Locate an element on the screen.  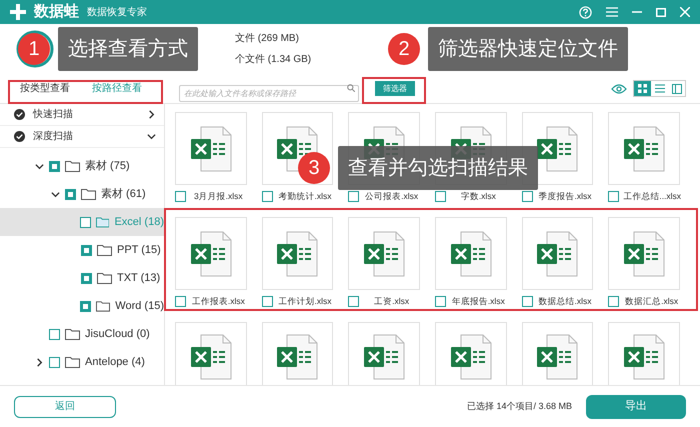
view-mode-button is located at coordinates (642, 88).